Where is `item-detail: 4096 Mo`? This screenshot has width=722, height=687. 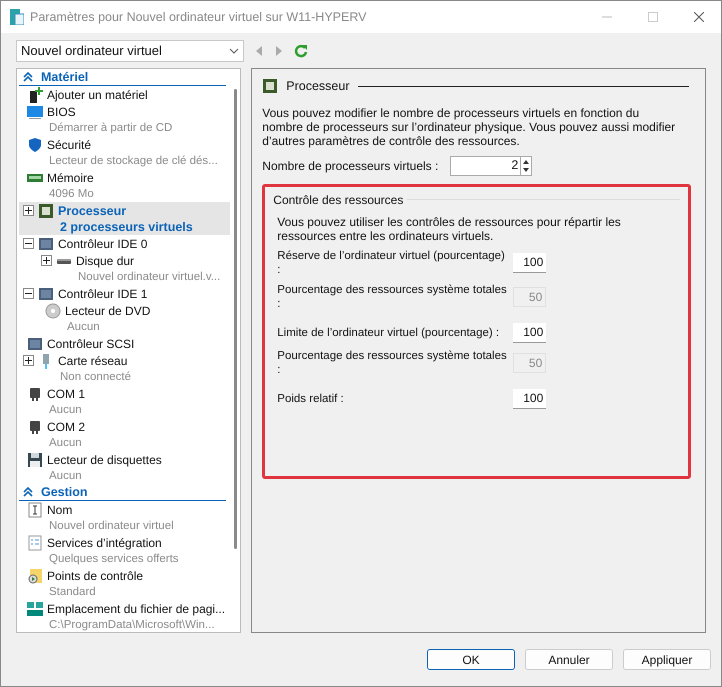 item-detail: 4096 Mo is located at coordinates (71, 194).